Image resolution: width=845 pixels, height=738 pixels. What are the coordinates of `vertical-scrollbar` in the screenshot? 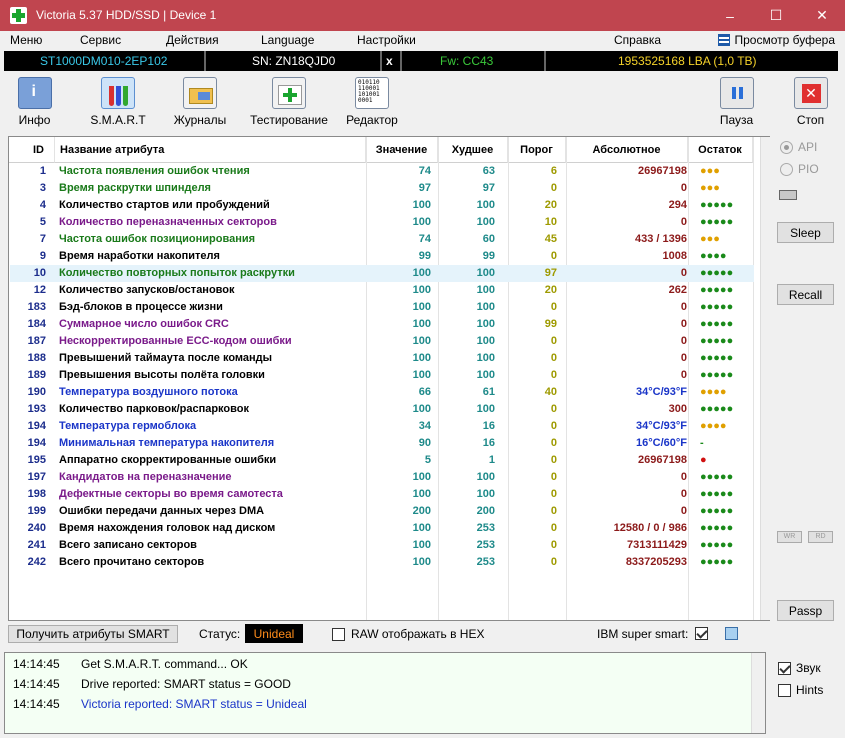 It's located at (765, 378).